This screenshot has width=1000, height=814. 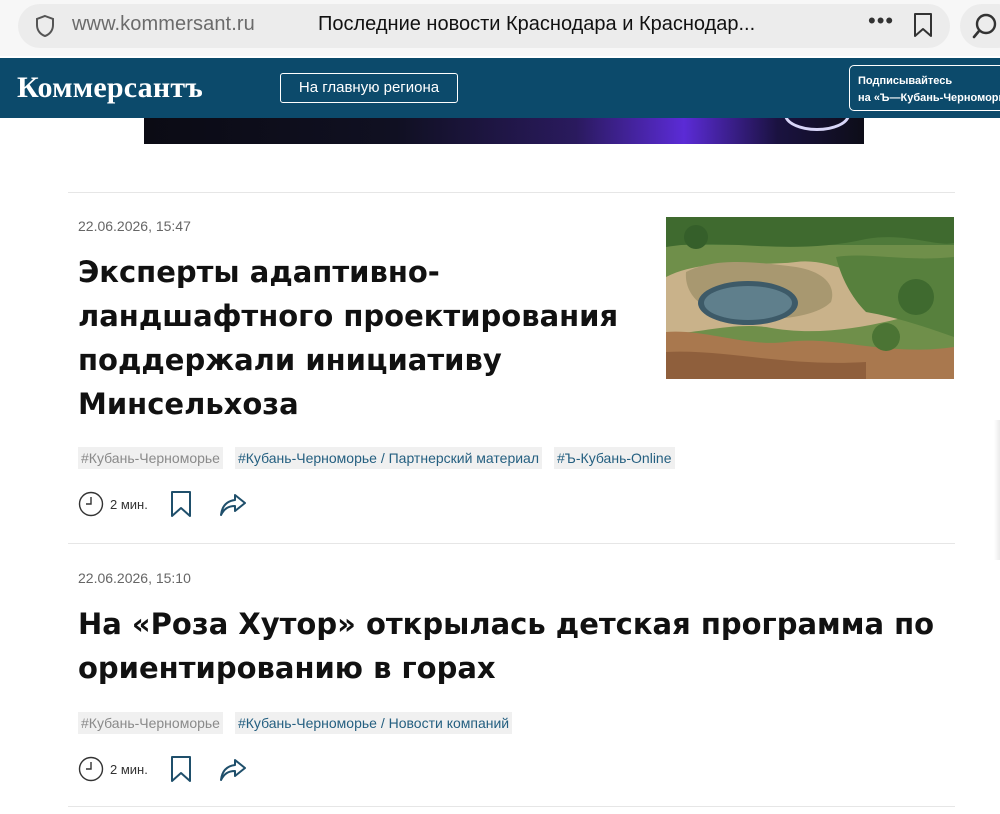 What do you see at coordinates (924, 88) in the screenshot?
I see `subscribe-button: Подписывайтесь на «Ъ—Кубань-Черноморье»` at bounding box center [924, 88].